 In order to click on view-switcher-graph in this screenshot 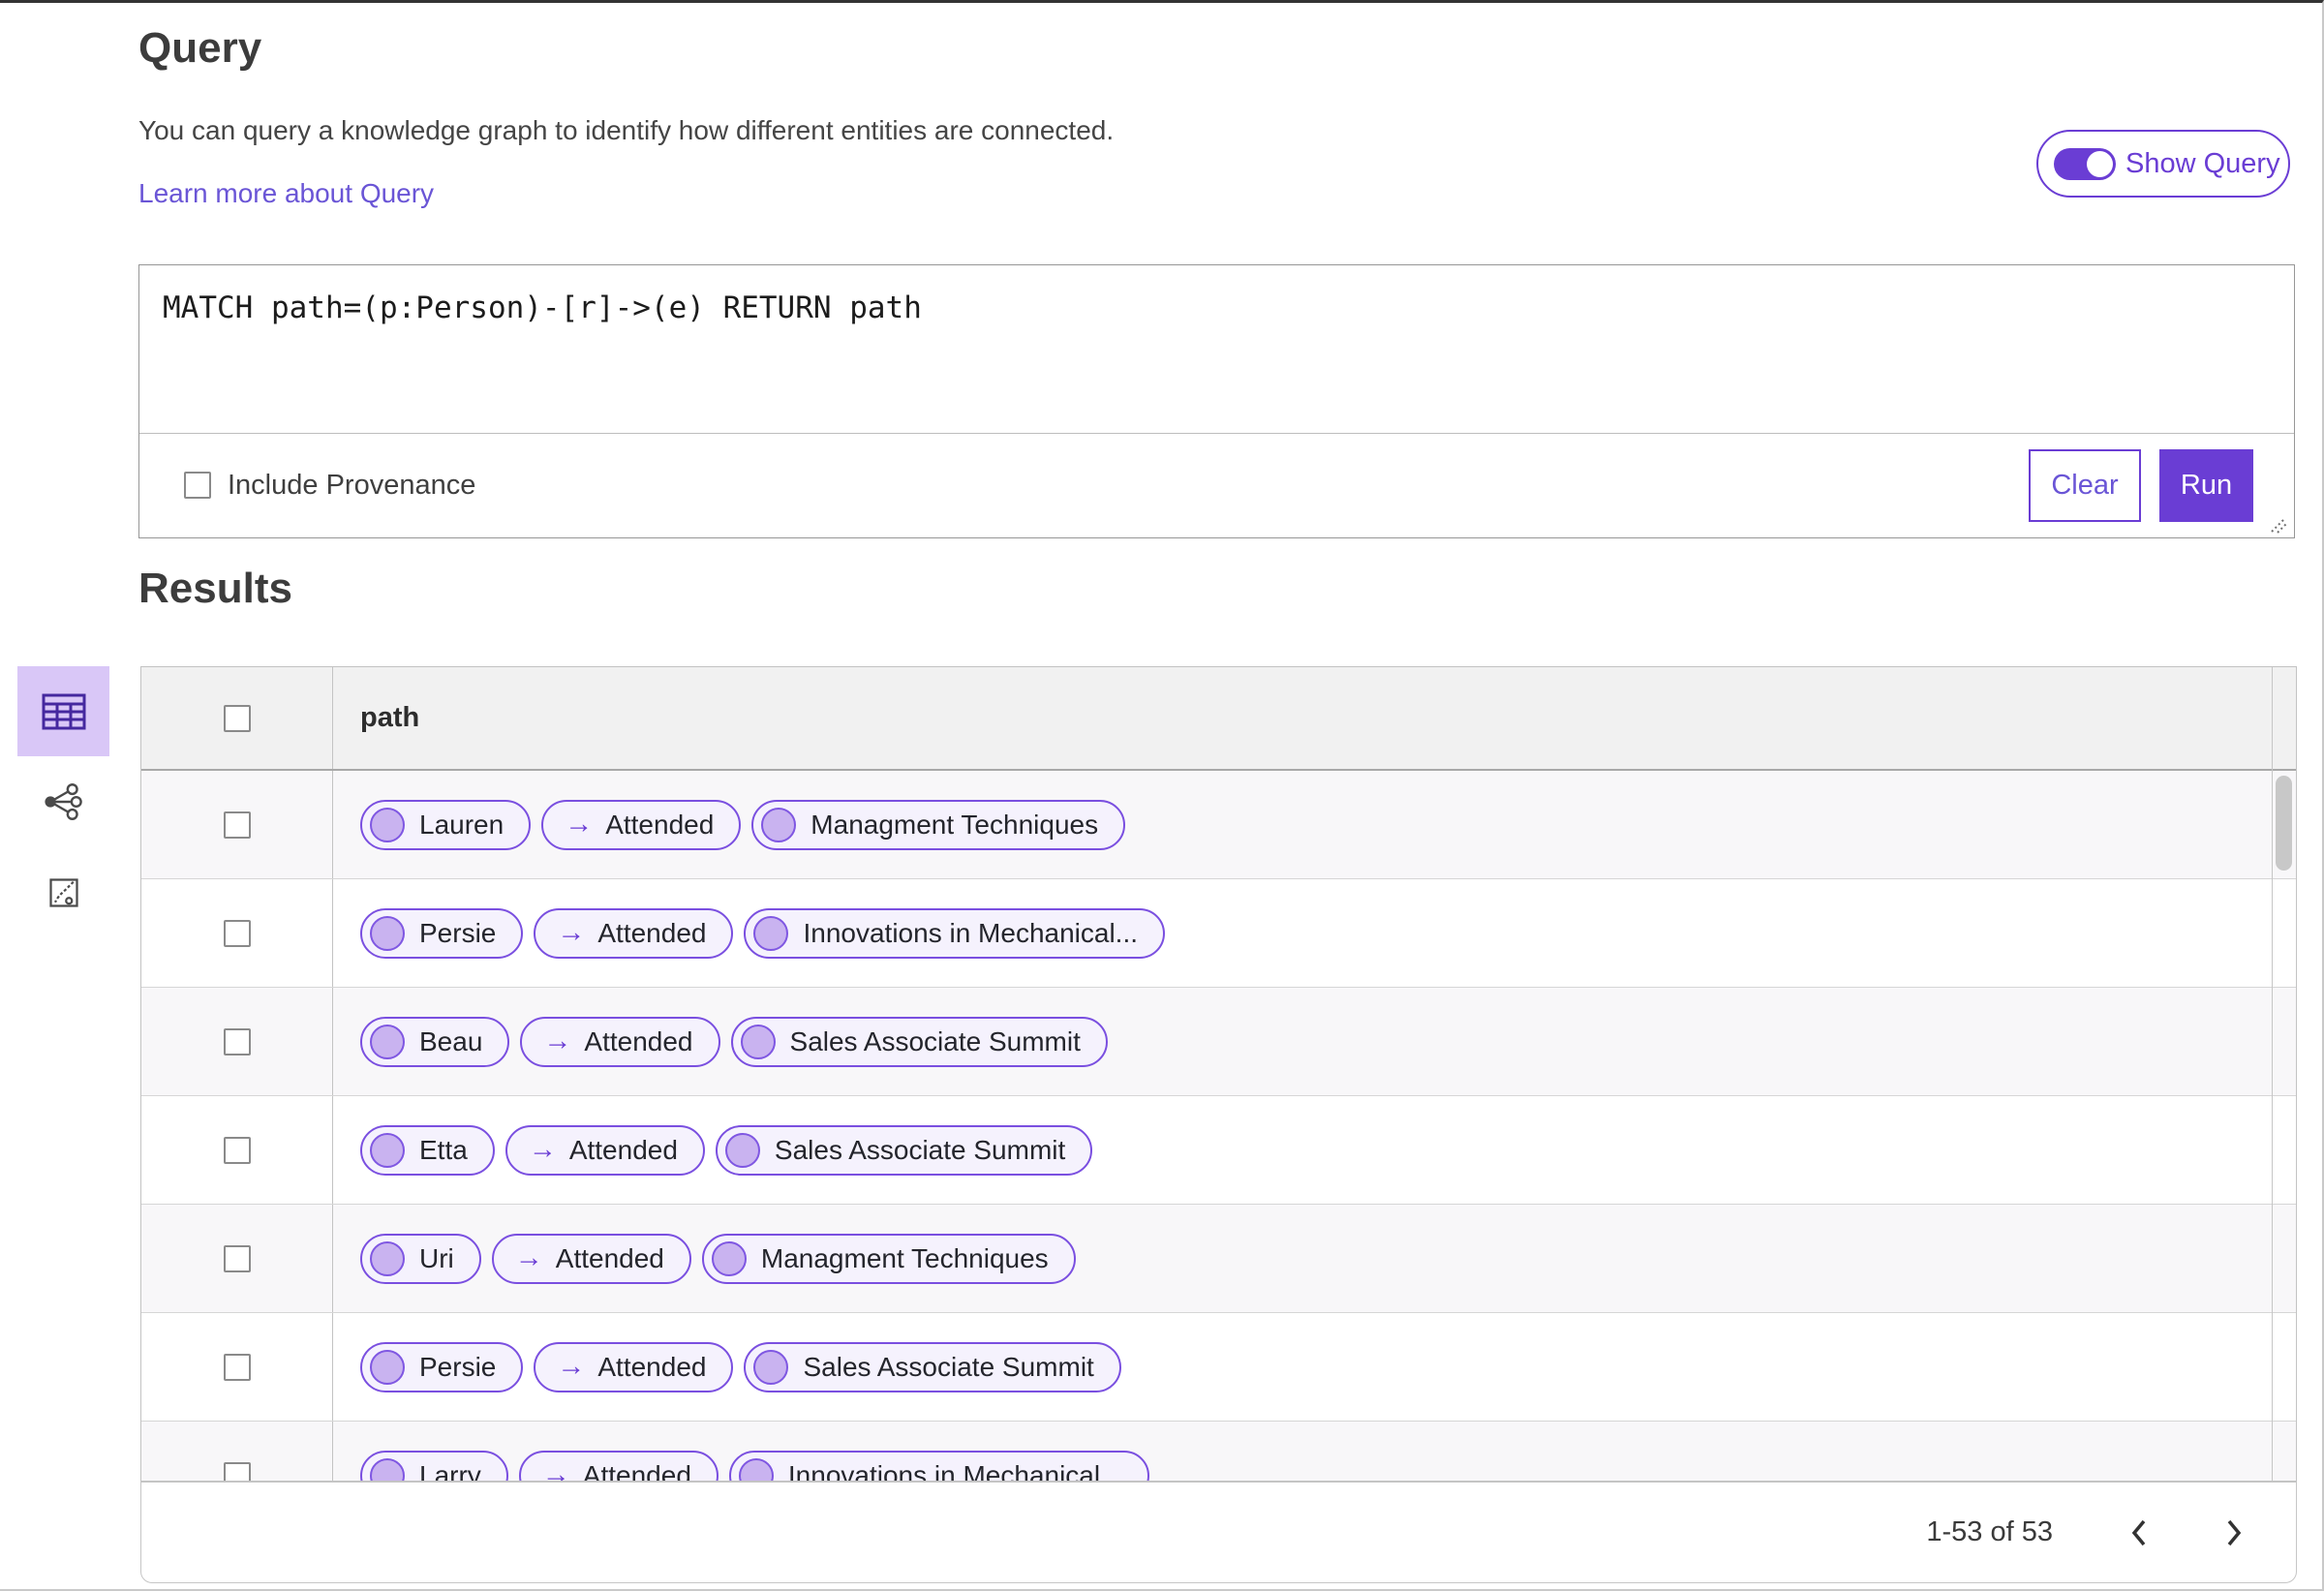, I will do `click(63, 802)`.